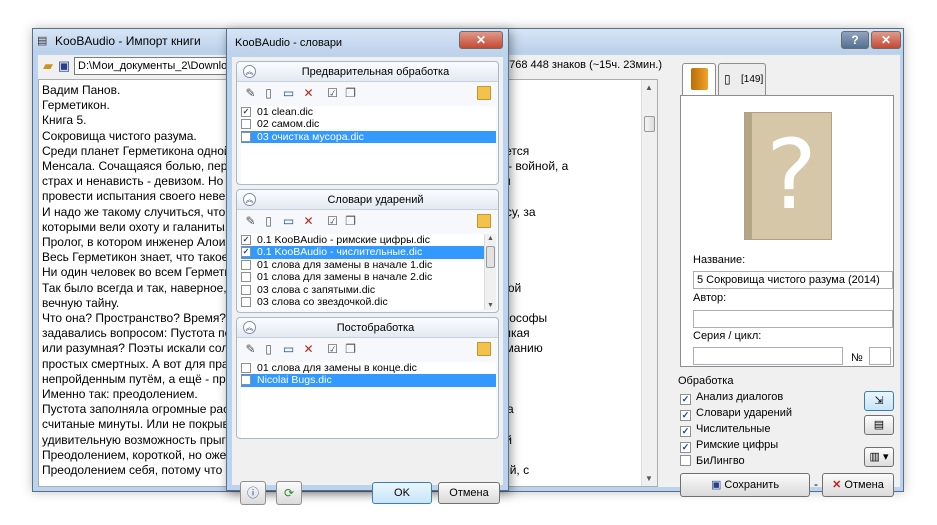 The width and height of the screenshot is (937, 525). What do you see at coordinates (375, 200) in the screenshot?
I see `group-title: Словари ударений` at bounding box center [375, 200].